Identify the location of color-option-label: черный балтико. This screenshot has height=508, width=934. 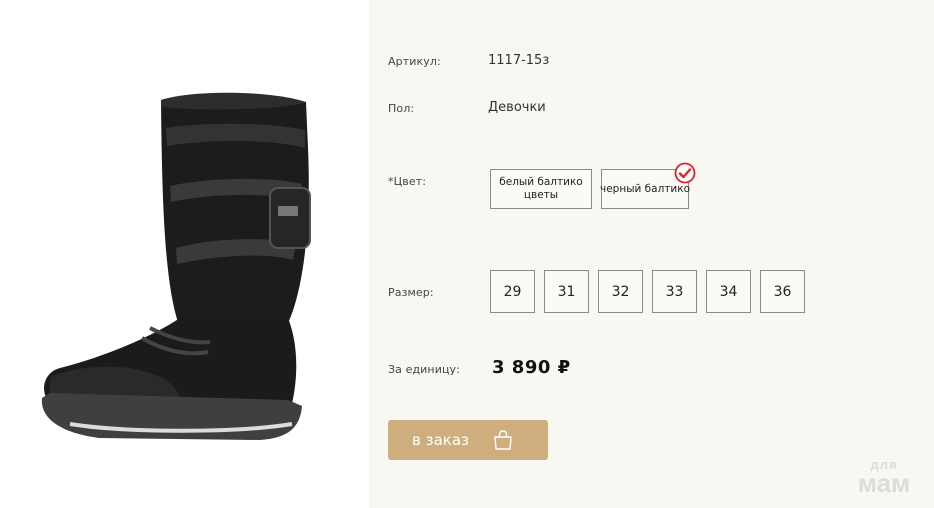
(645, 188).